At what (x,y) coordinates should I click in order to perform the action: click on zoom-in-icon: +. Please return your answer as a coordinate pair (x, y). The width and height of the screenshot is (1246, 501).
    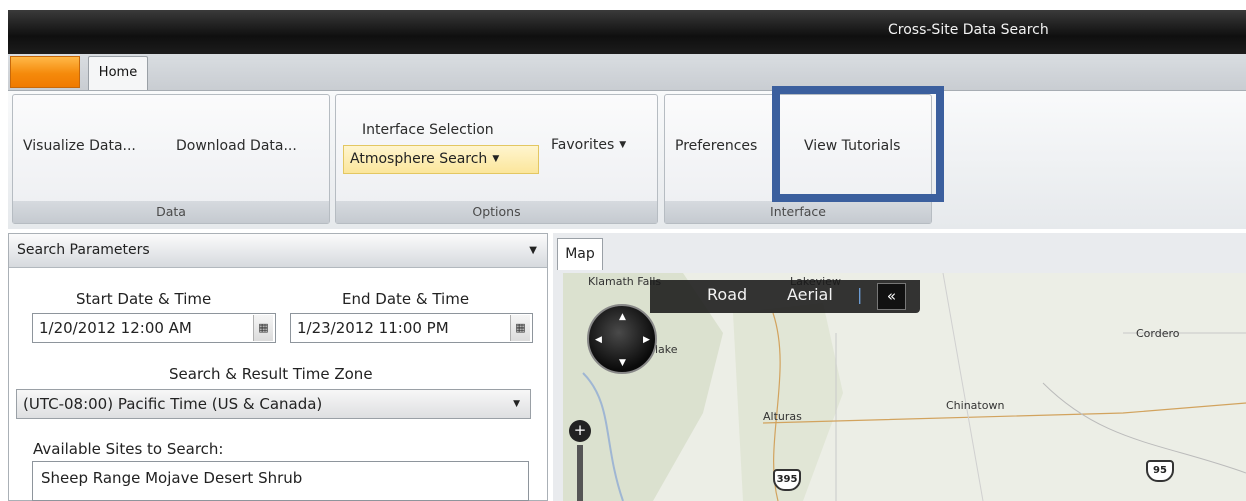
    Looking at the image, I should click on (580, 431).